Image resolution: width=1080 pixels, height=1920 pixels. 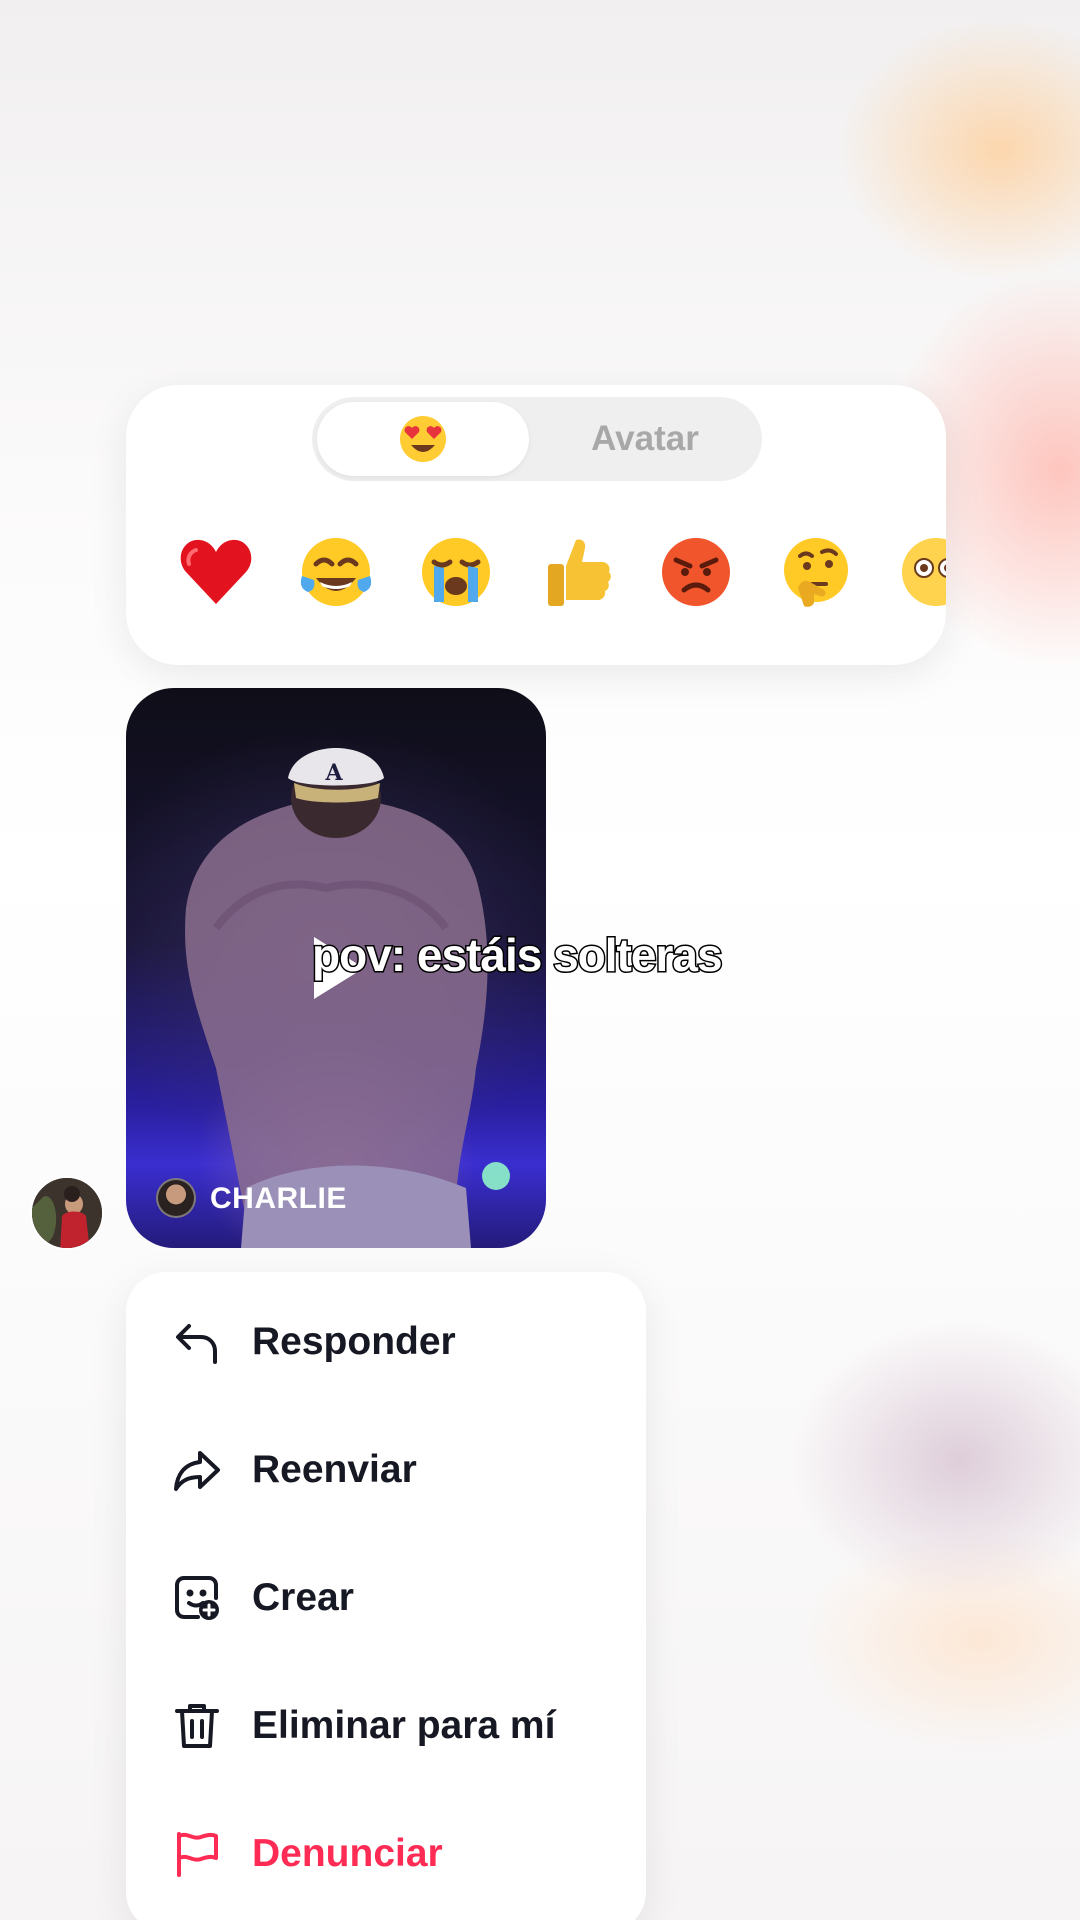 What do you see at coordinates (197, 1726) in the screenshot?
I see `trash-icon` at bounding box center [197, 1726].